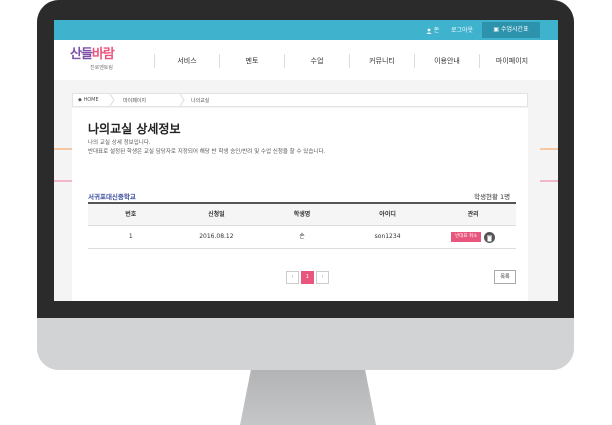  I want to click on table-header: 번호 신청일 학생명 아이디 관리, so click(302, 215).